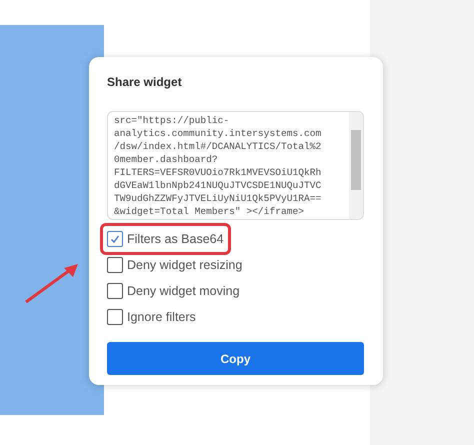 This screenshot has width=474, height=445. I want to click on checkbox-option: Ignore filters, so click(151, 317).